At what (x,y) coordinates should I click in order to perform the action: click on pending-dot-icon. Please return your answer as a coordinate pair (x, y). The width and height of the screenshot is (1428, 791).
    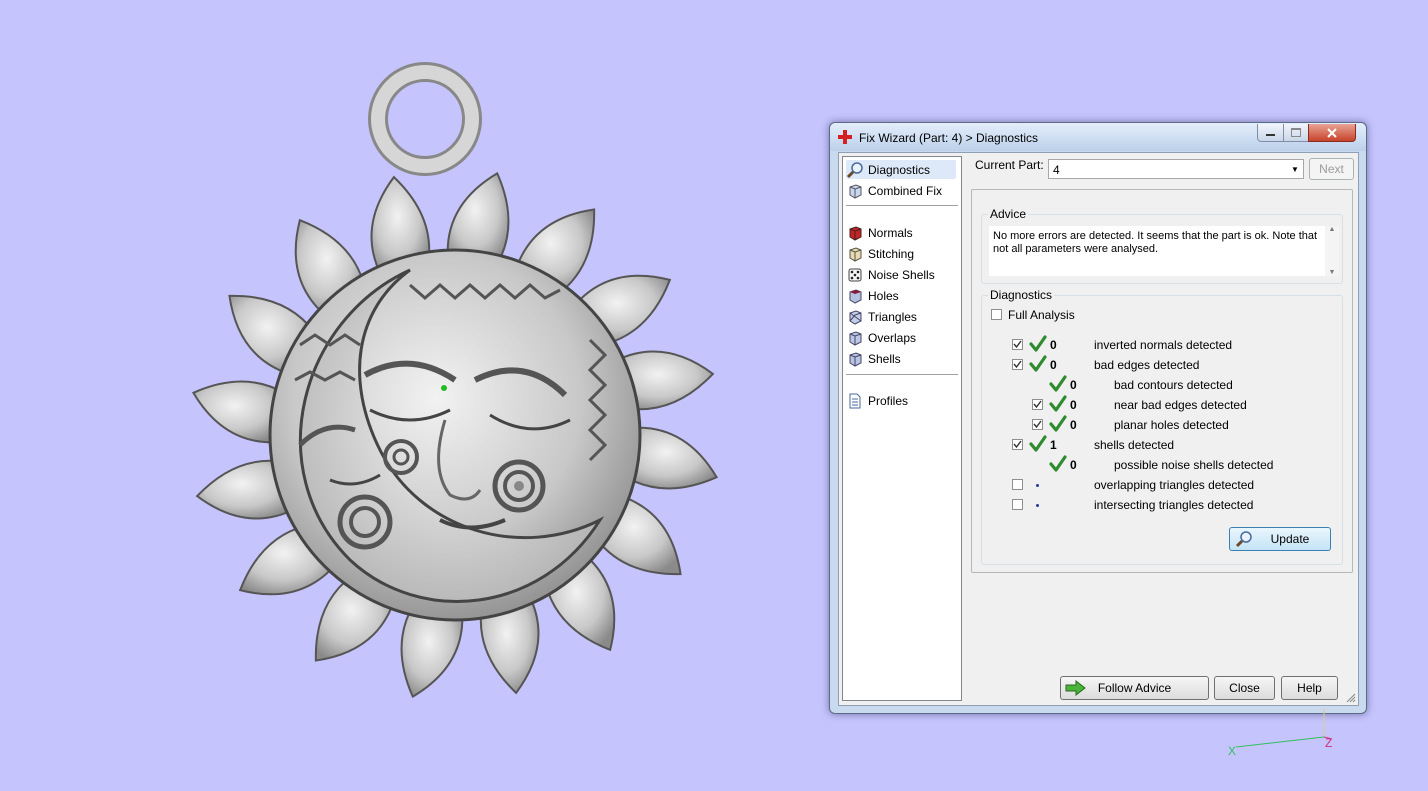
    Looking at the image, I should click on (1037, 505).